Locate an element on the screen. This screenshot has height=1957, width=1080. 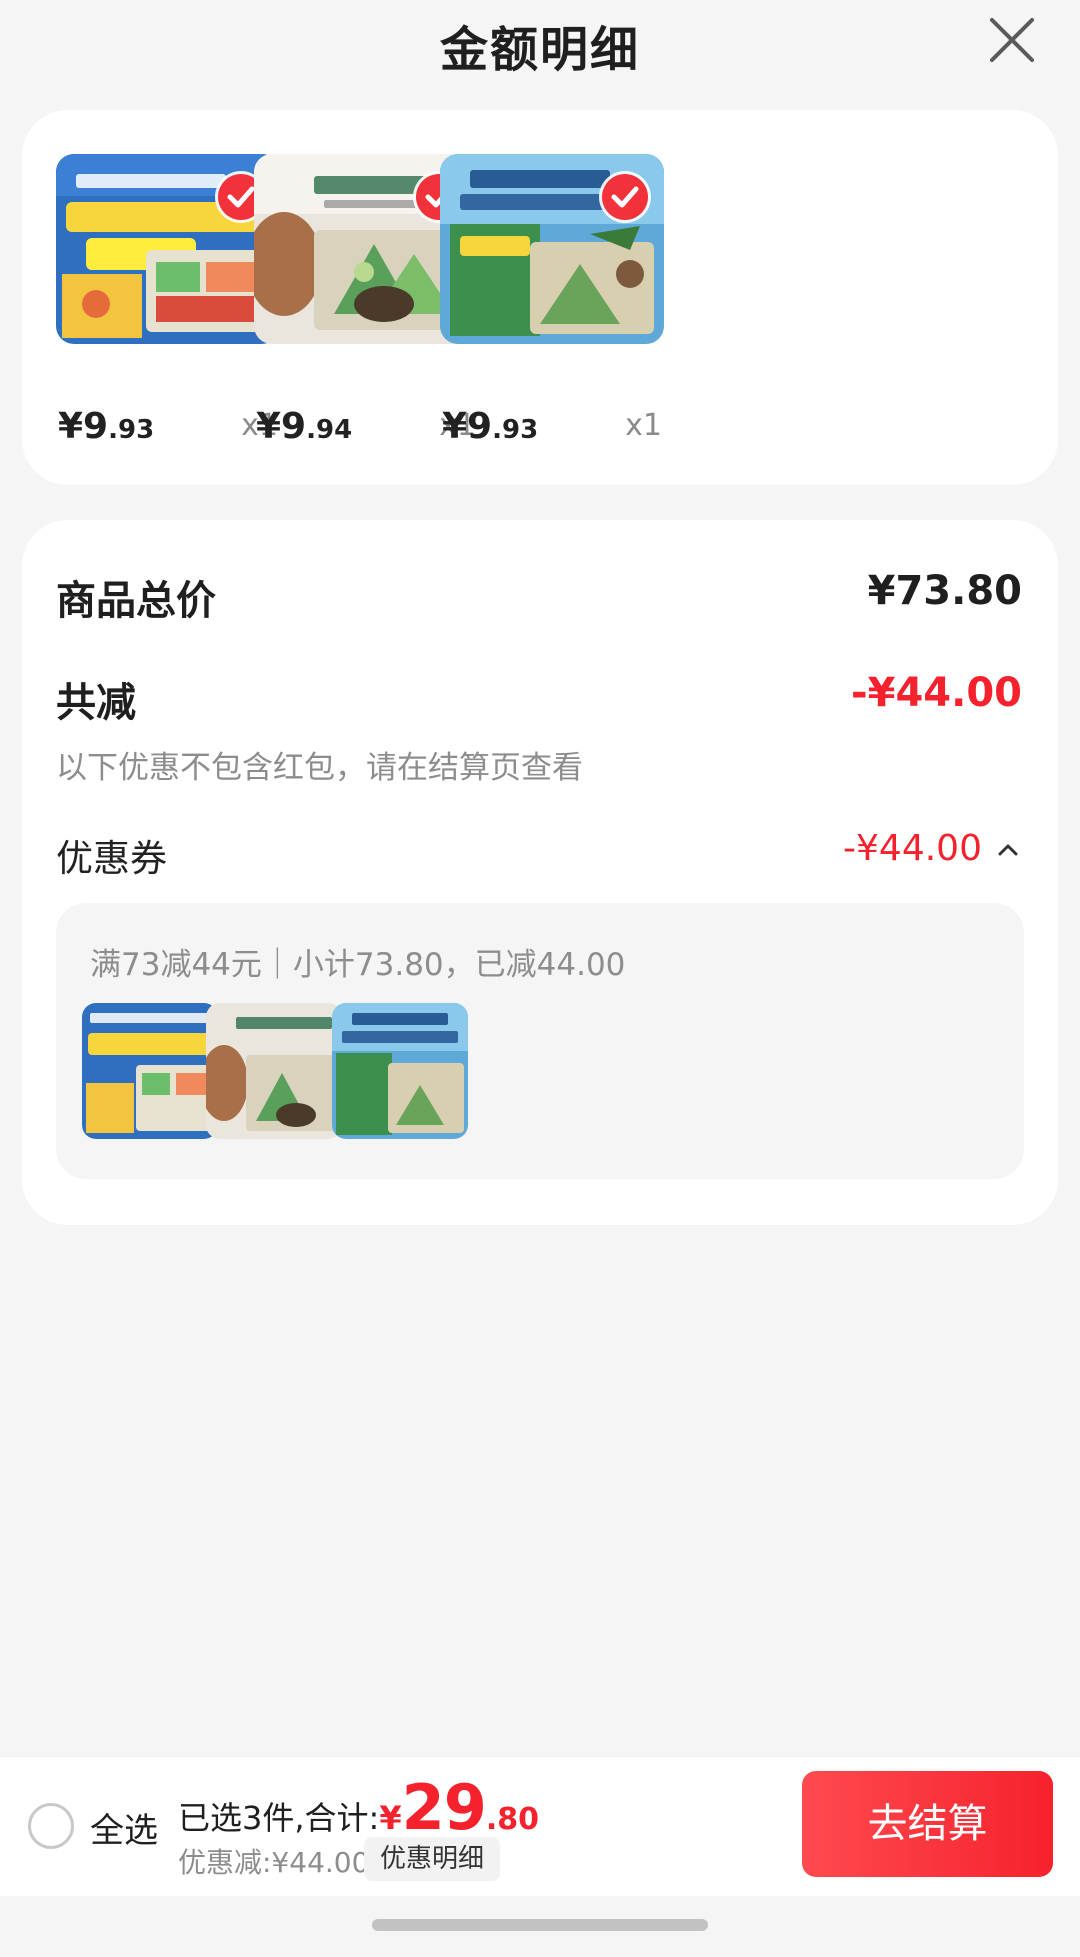
checked-icon is located at coordinates (625, 197).